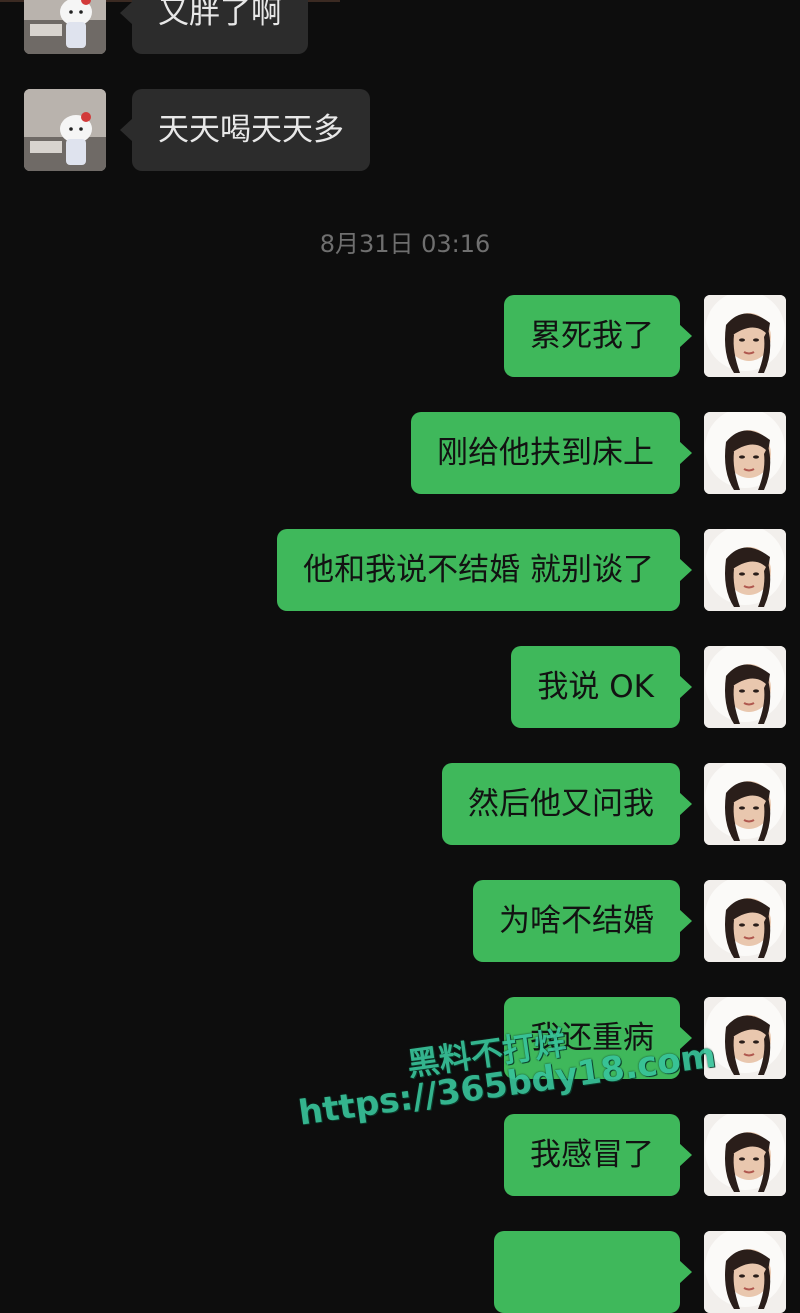 Image resolution: width=800 pixels, height=1313 pixels. Describe the element at coordinates (593, 1272) in the screenshot. I see `message-bubble-outgoing` at that location.